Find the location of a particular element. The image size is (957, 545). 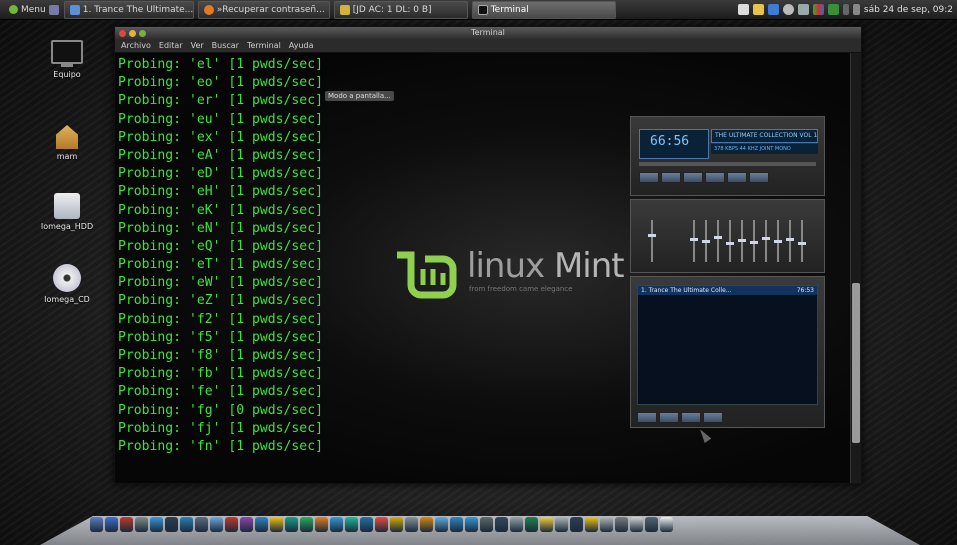

menu-buscar: Buscar is located at coordinates (225, 45).